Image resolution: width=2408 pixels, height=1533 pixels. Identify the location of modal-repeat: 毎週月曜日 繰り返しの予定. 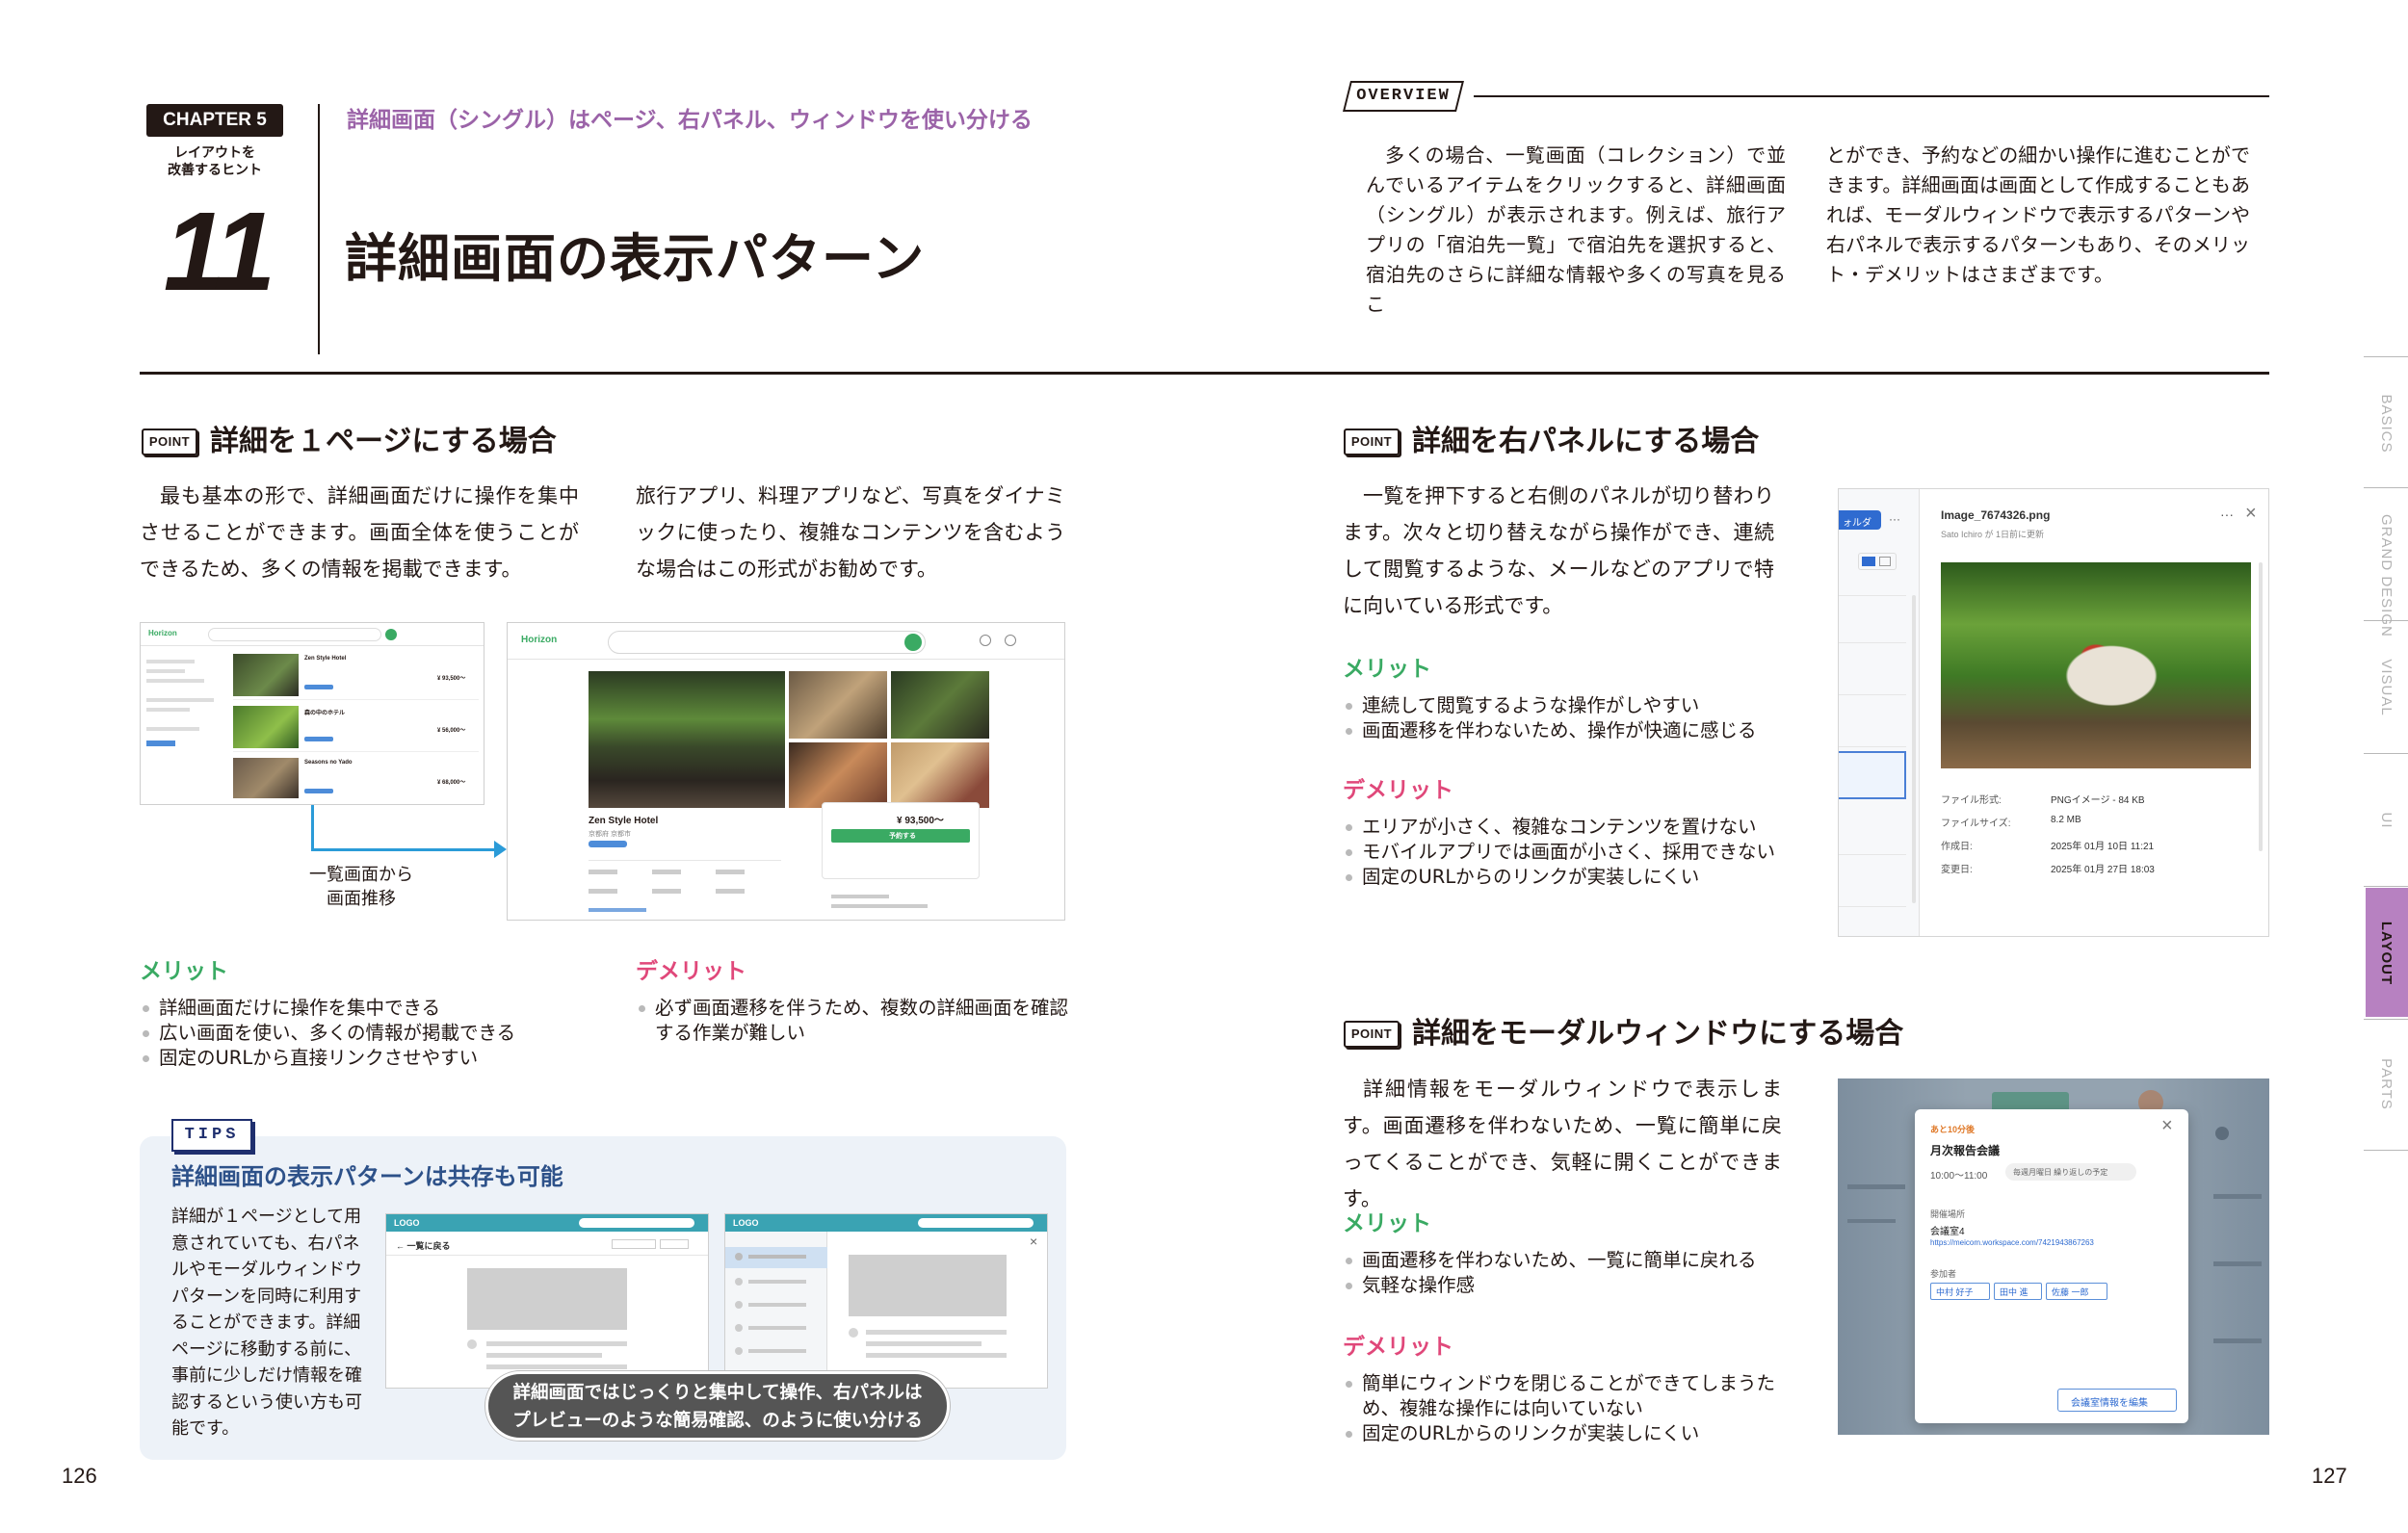
(2060, 1172).